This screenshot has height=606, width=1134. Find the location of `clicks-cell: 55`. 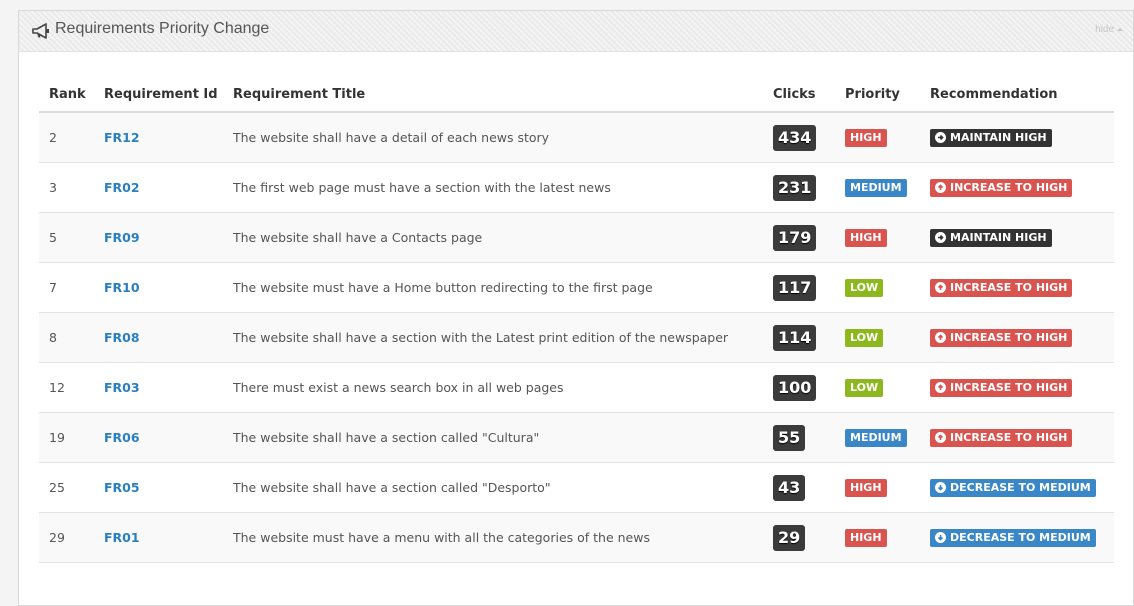

clicks-cell: 55 is located at coordinates (799, 437).